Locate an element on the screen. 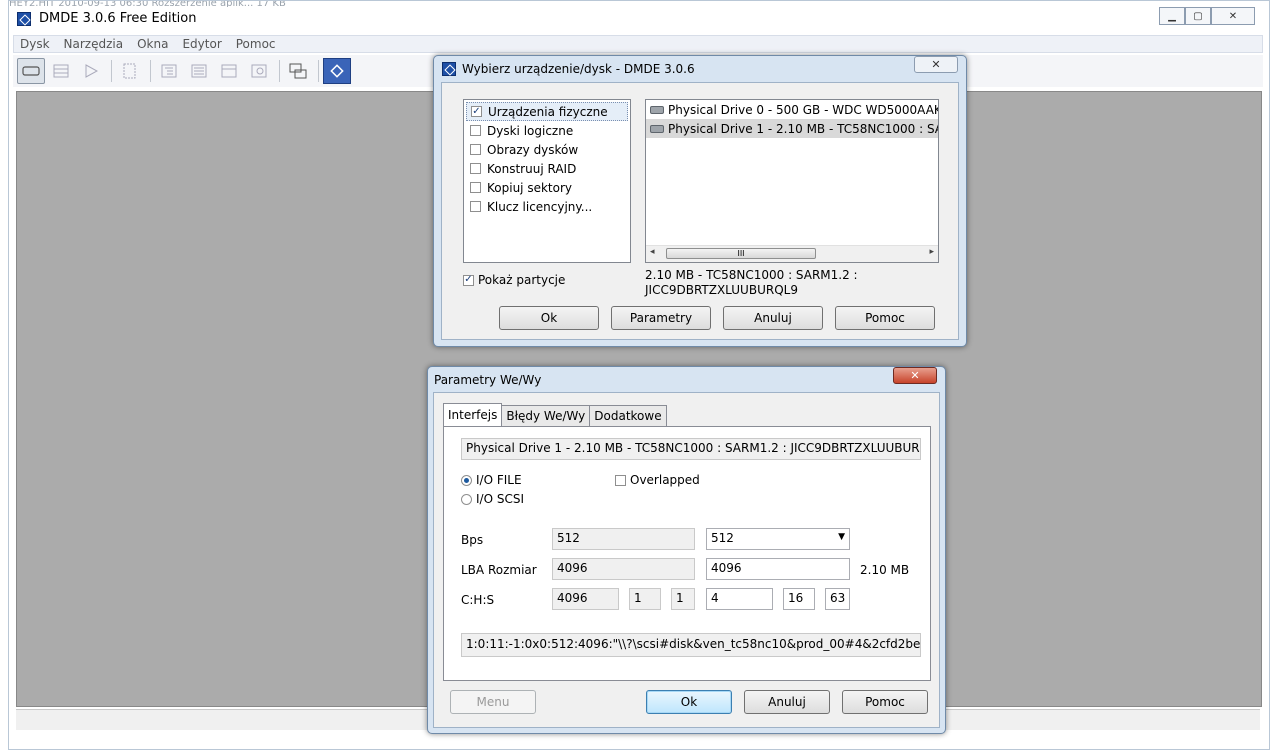 Image resolution: width=1274 pixels, height=756 pixels. category-item-images: Obrazy dysków is located at coordinates (547, 149).